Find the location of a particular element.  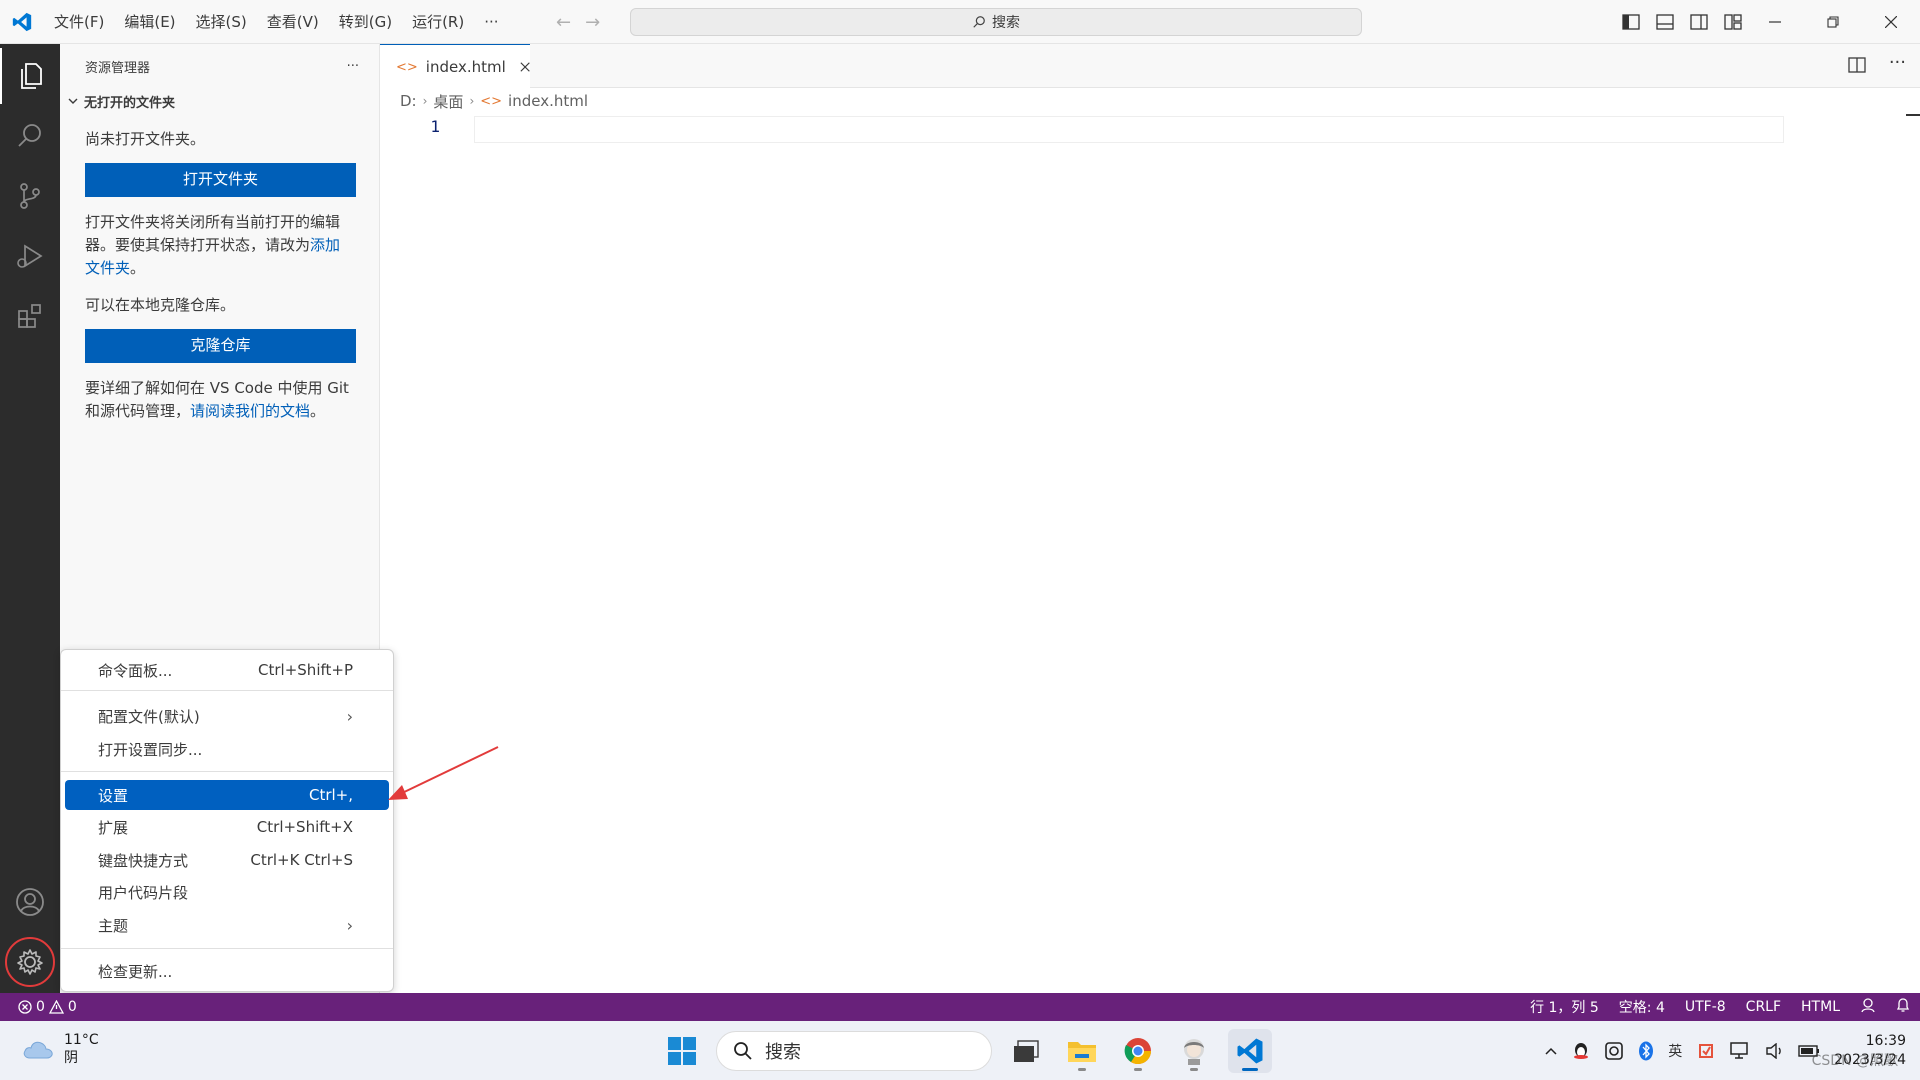

file-explorer-app is located at coordinates (1082, 1051).